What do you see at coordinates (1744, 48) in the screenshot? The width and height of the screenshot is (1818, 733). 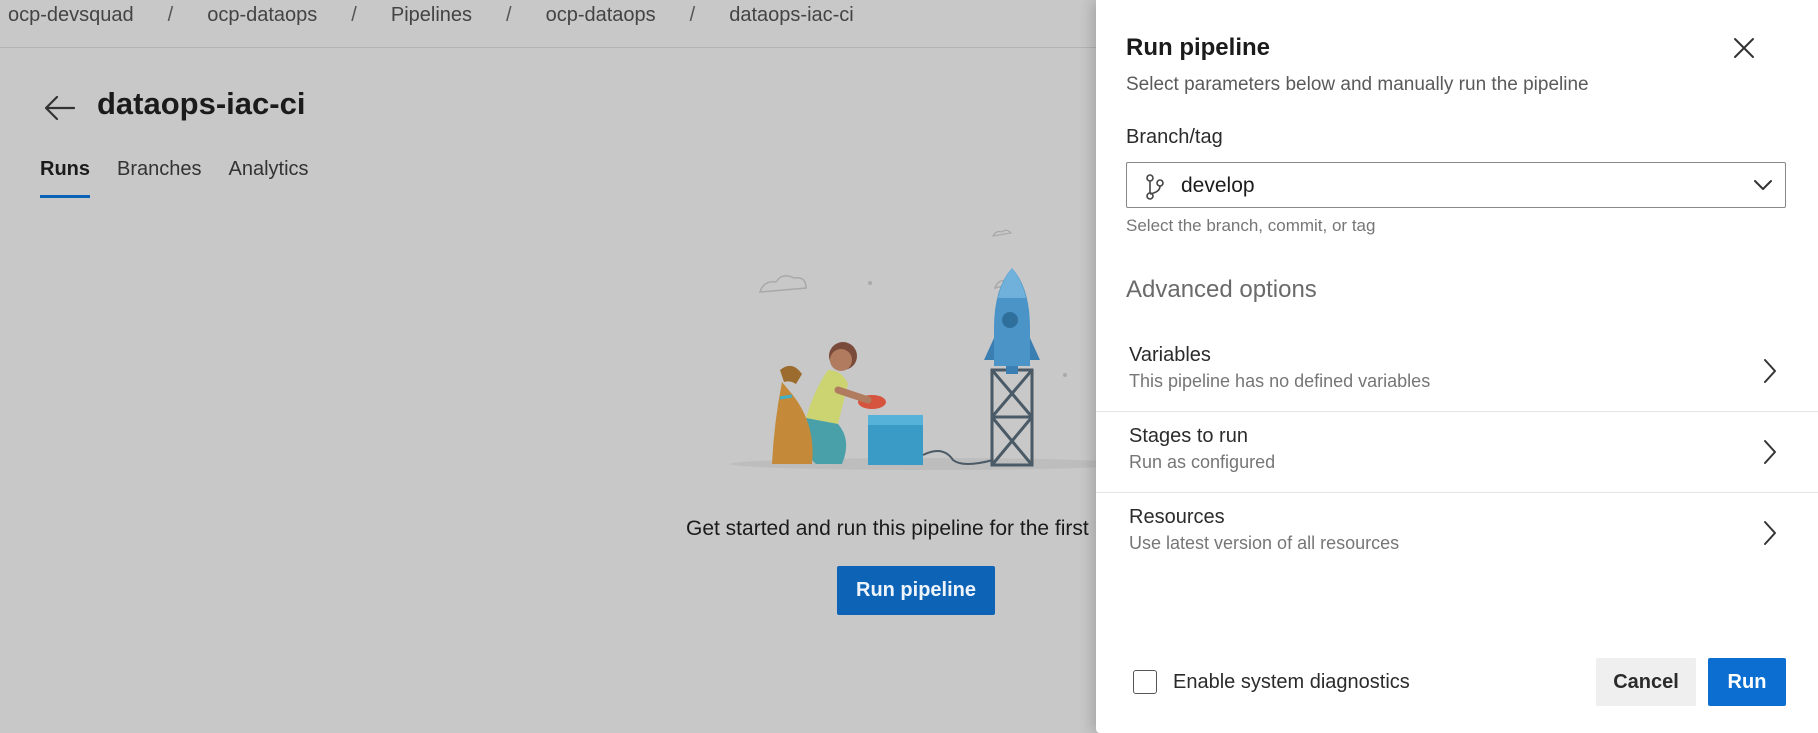 I see `close-icon` at bounding box center [1744, 48].